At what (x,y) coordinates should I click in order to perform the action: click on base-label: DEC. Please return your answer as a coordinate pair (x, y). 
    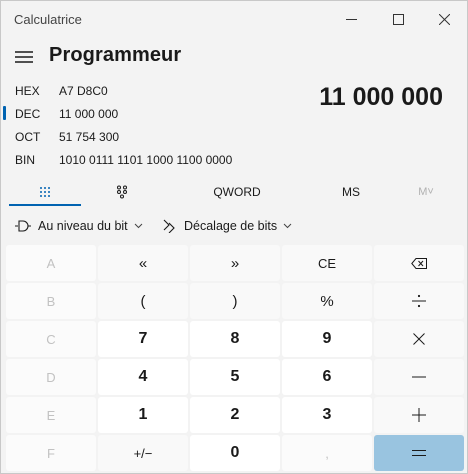
    Looking at the image, I should click on (28, 114).